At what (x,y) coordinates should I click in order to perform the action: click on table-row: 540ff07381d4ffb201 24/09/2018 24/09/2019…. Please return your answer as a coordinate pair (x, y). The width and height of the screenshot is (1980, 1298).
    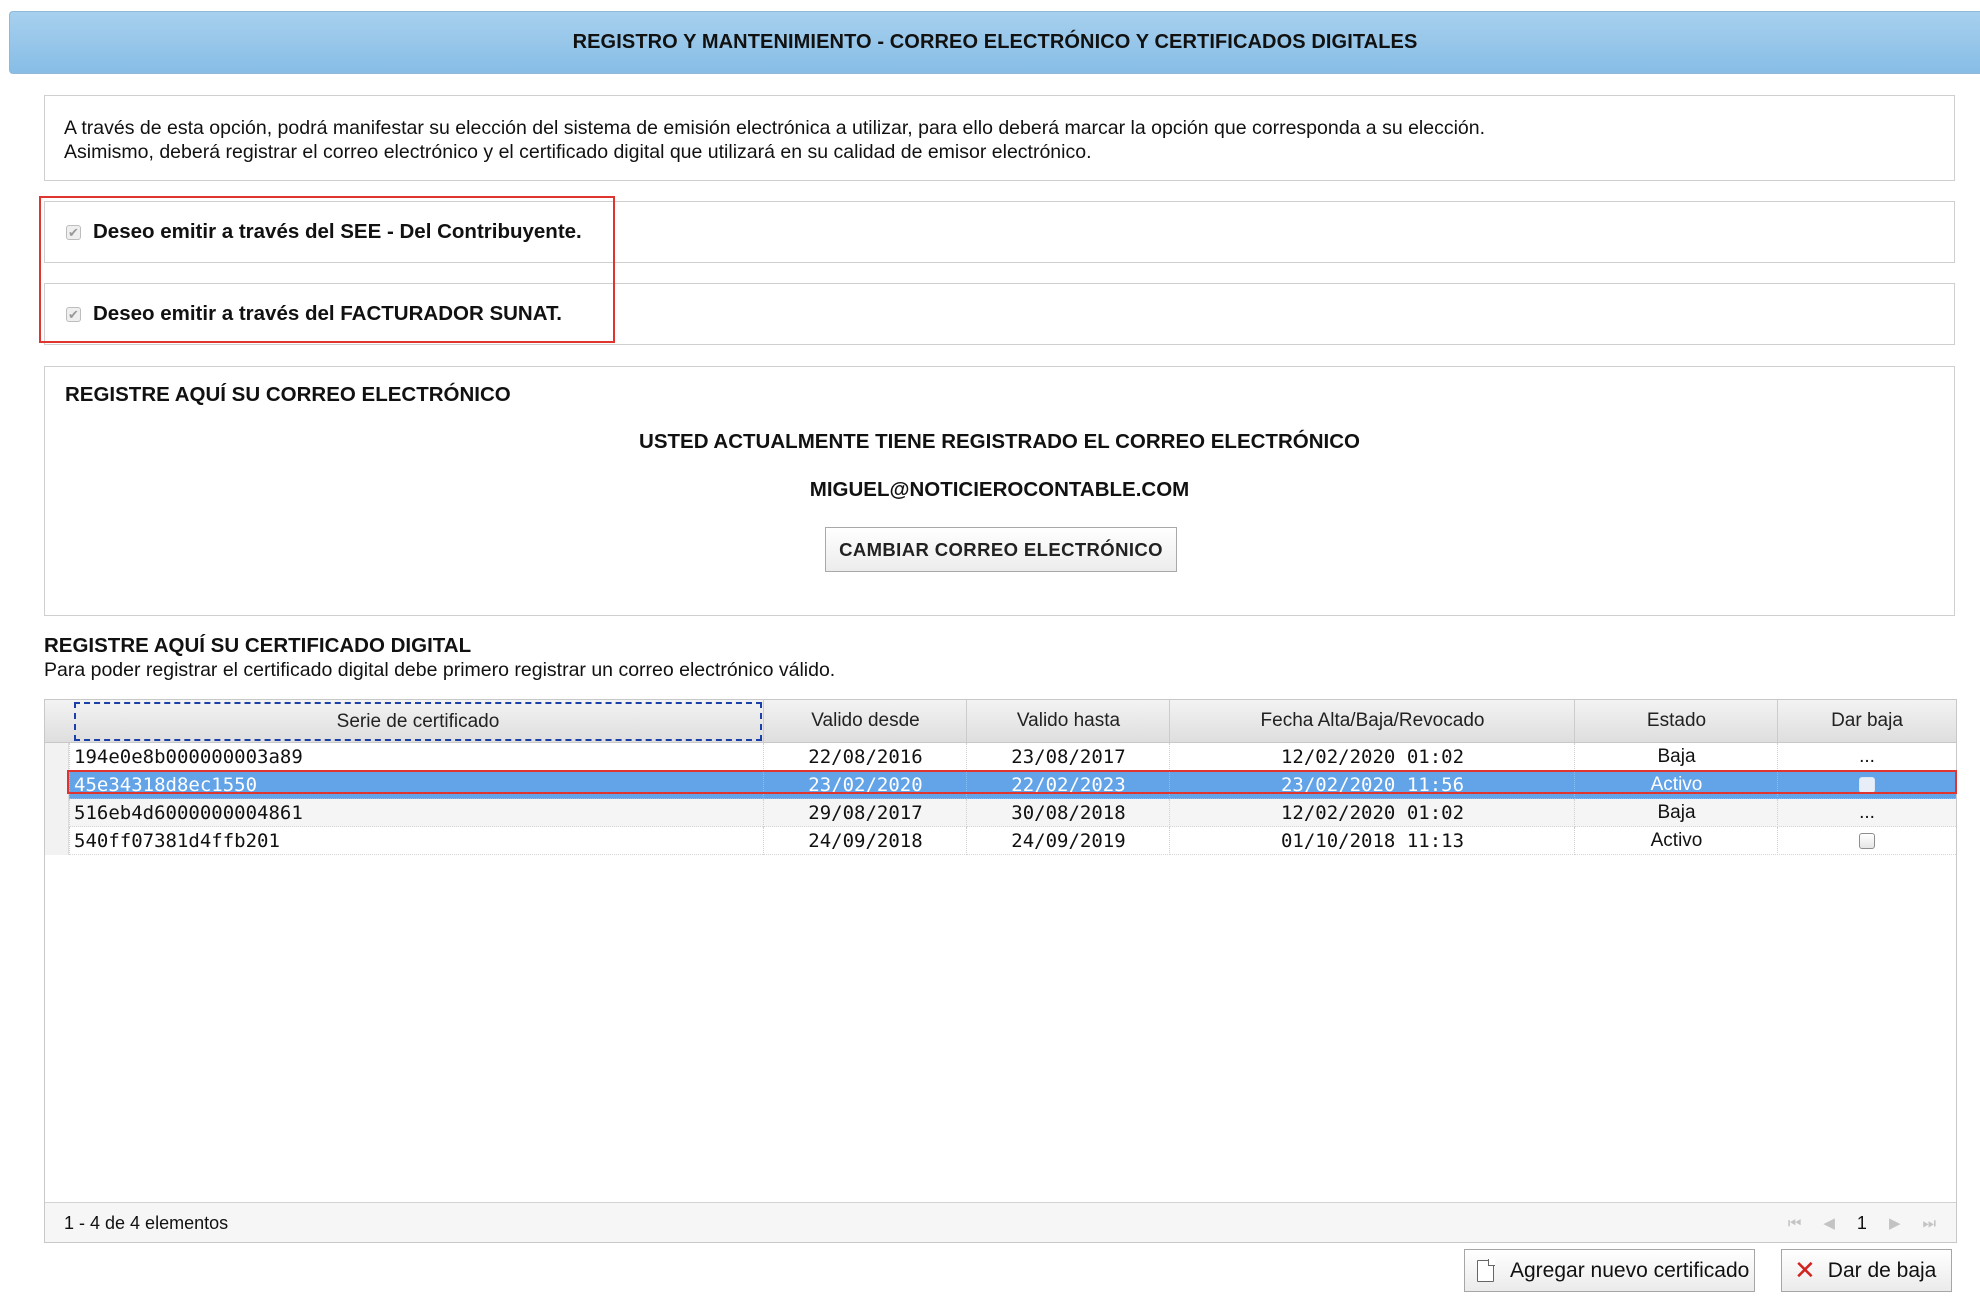
    Looking at the image, I should click on (1000, 841).